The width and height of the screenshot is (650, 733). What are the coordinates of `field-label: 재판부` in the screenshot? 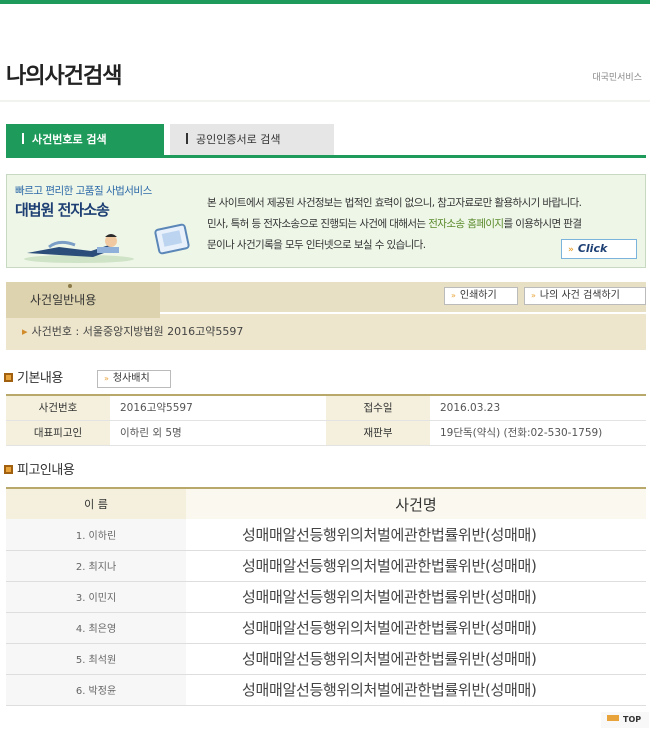 It's located at (378, 433).